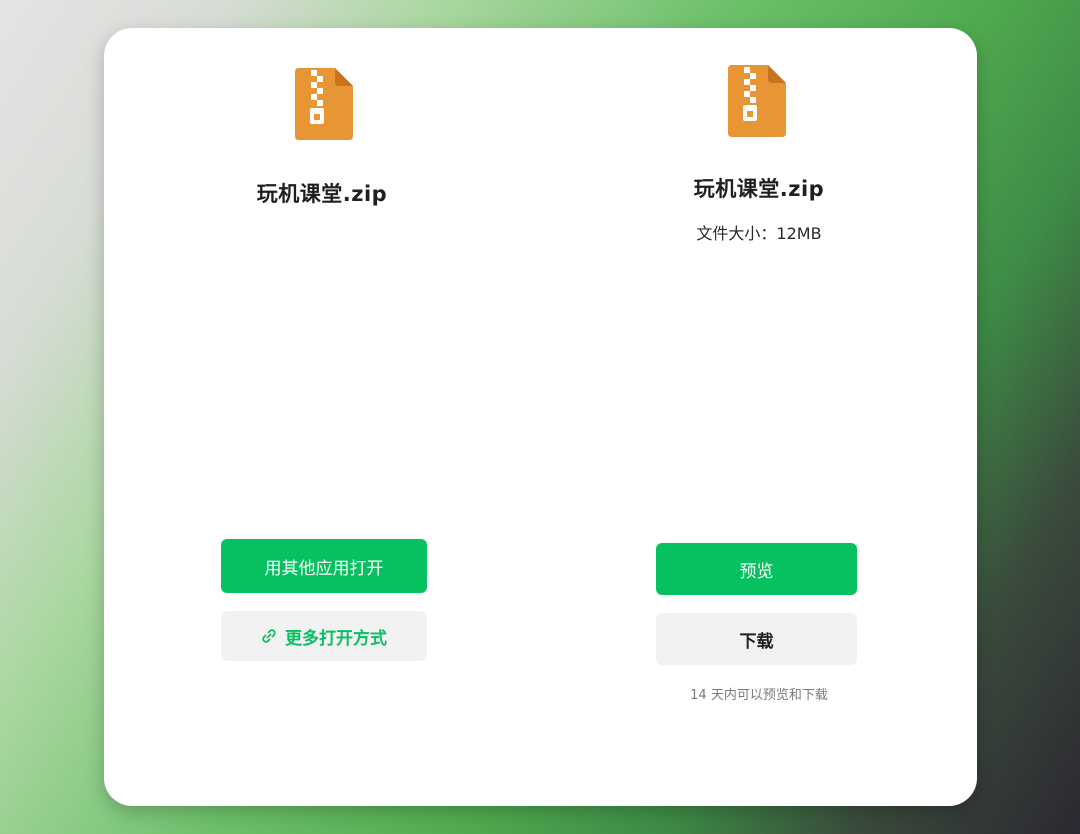 Image resolution: width=1080 pixels, height=834 pixels. I want to click on preview-button: 预览, so click(756, 569).